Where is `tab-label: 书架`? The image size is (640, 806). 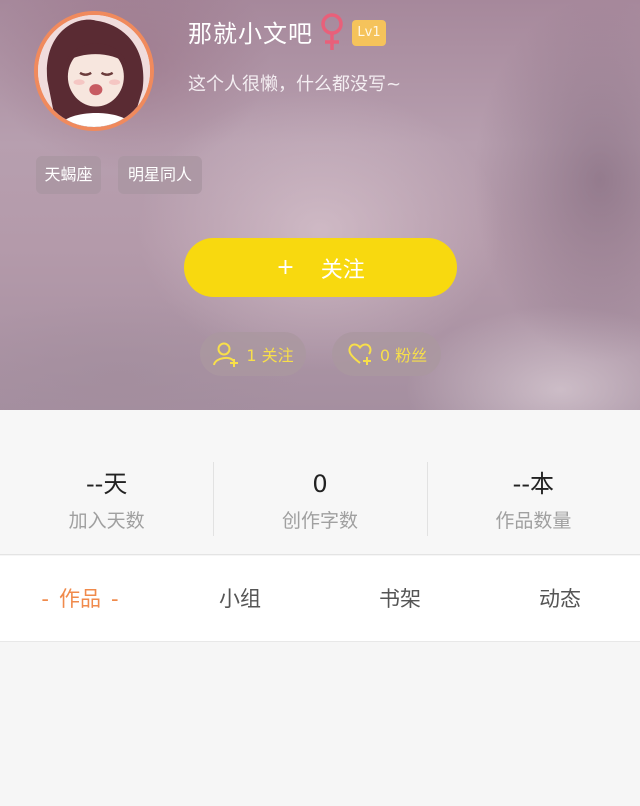 tab-label: 书架 is located at coordinates (400, 599).